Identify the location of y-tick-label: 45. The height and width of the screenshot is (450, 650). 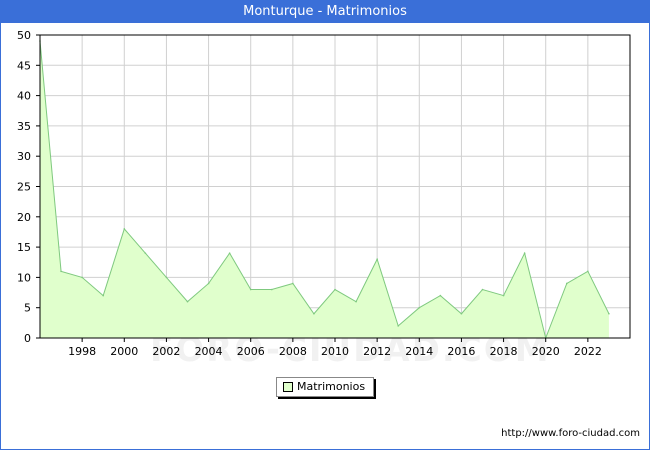
(24, 65).